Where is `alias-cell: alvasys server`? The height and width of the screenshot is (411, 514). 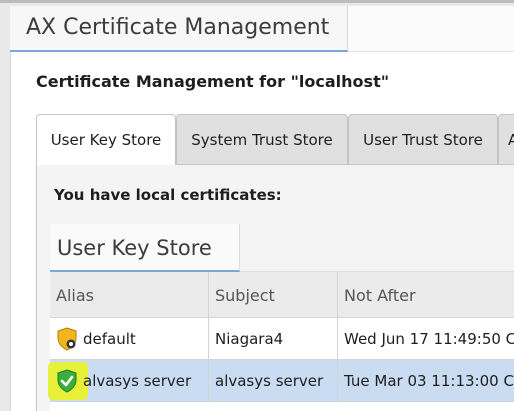 alias-cell: alvasys server is located at coordinates (129, 380).